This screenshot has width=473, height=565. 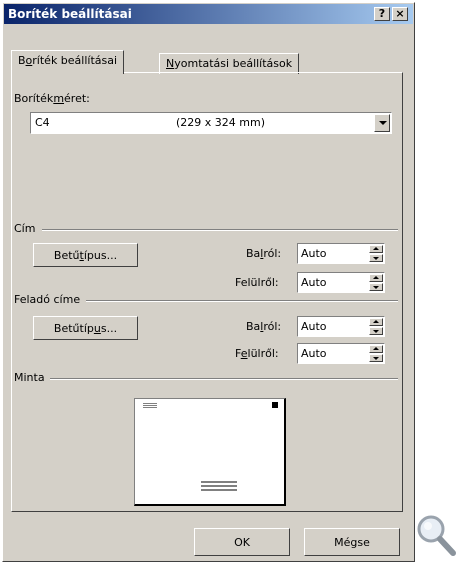 I want to click on tab-label-accel: N, so click(x=170, y=63).